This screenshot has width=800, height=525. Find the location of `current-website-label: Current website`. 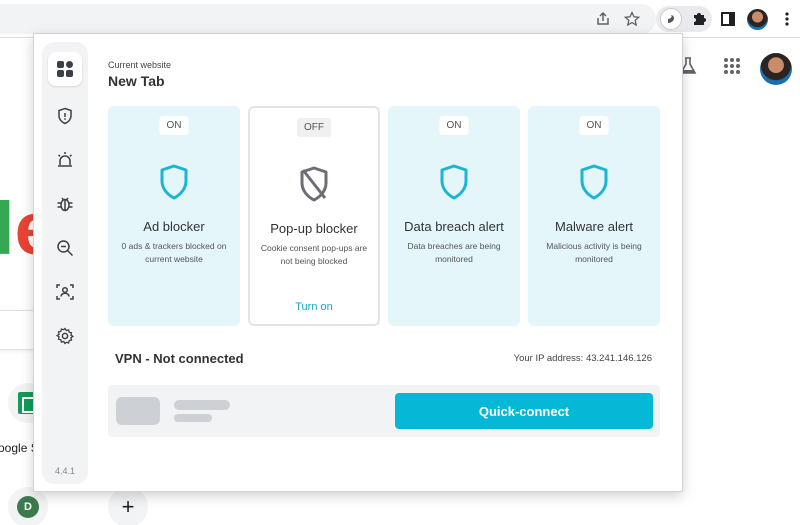

current-website-label: Current website is located at coordinates (140, 65).